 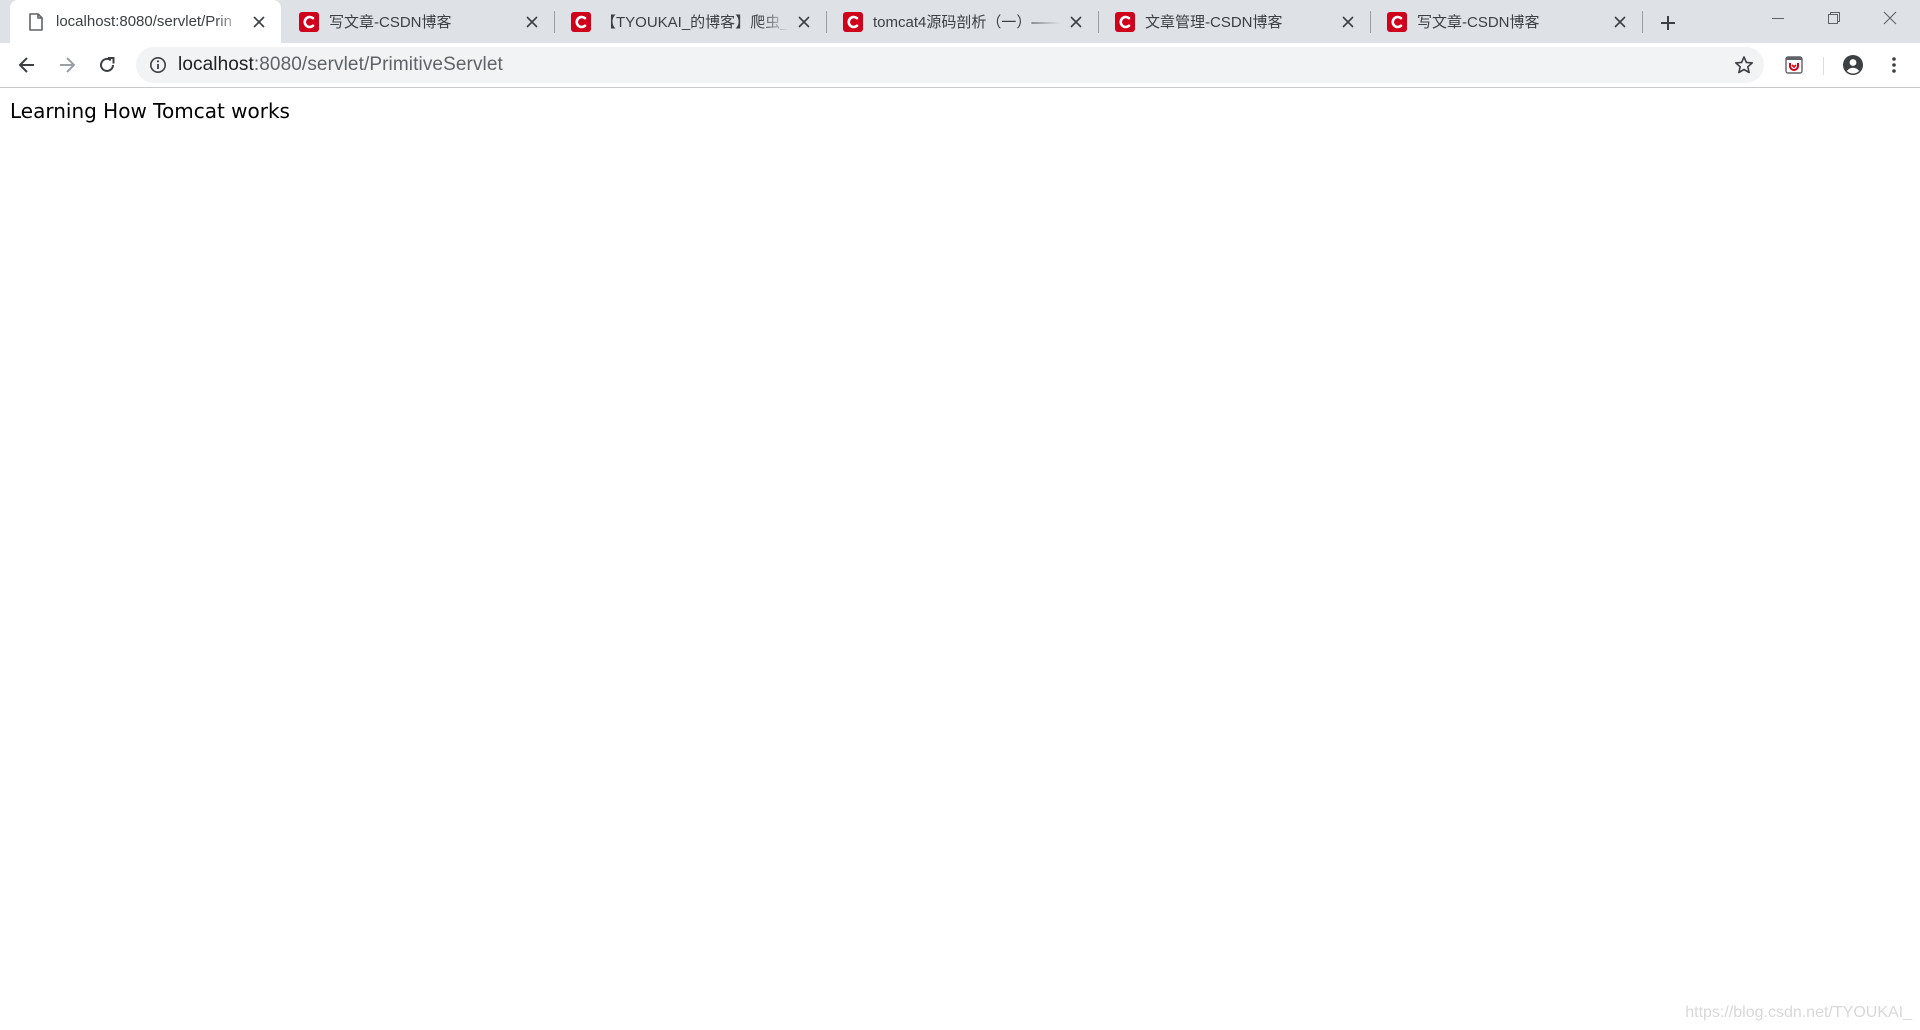 What do you see at coordinates (1823, 66) in the screenshot?
I see `toolbar-divider` at bounding box center [1823, 66].